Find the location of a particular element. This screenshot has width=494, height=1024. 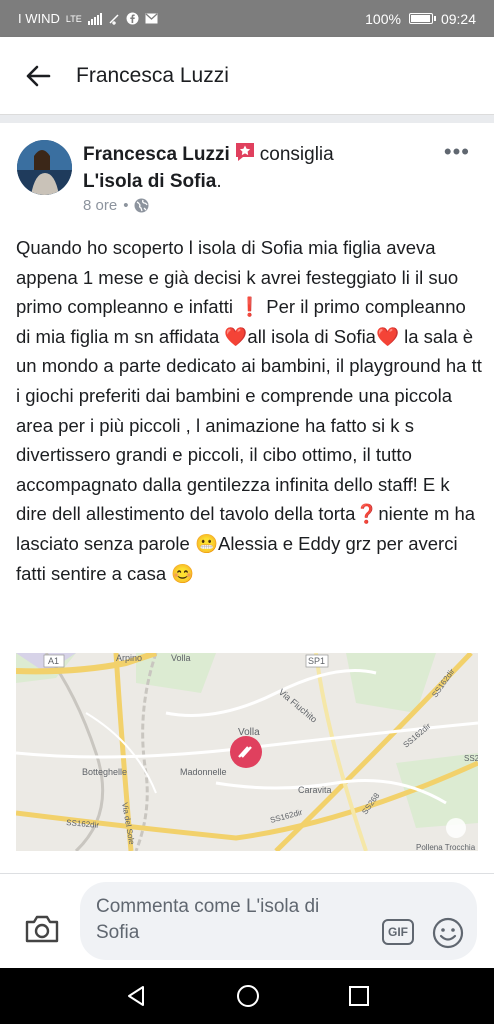

facebook-icon is located at coordinates (132, 18).